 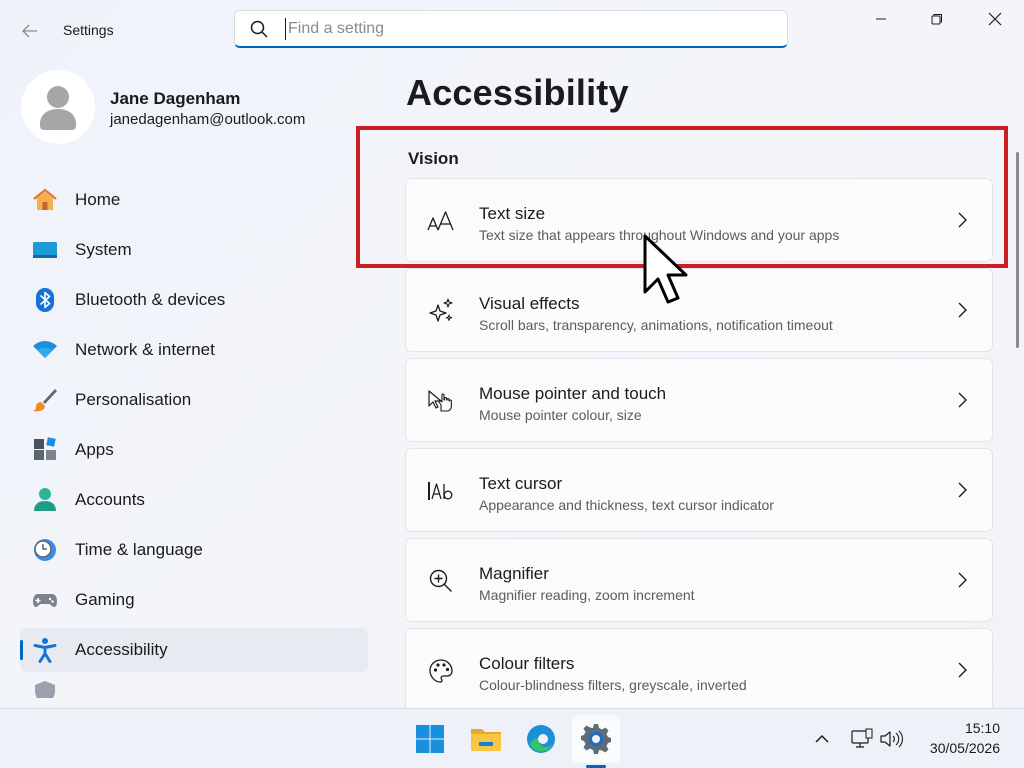 What do you see at coordinates (514, 573) in the screenshot?
I see `card-title: Magnifier` at bounding box center [514, 573].